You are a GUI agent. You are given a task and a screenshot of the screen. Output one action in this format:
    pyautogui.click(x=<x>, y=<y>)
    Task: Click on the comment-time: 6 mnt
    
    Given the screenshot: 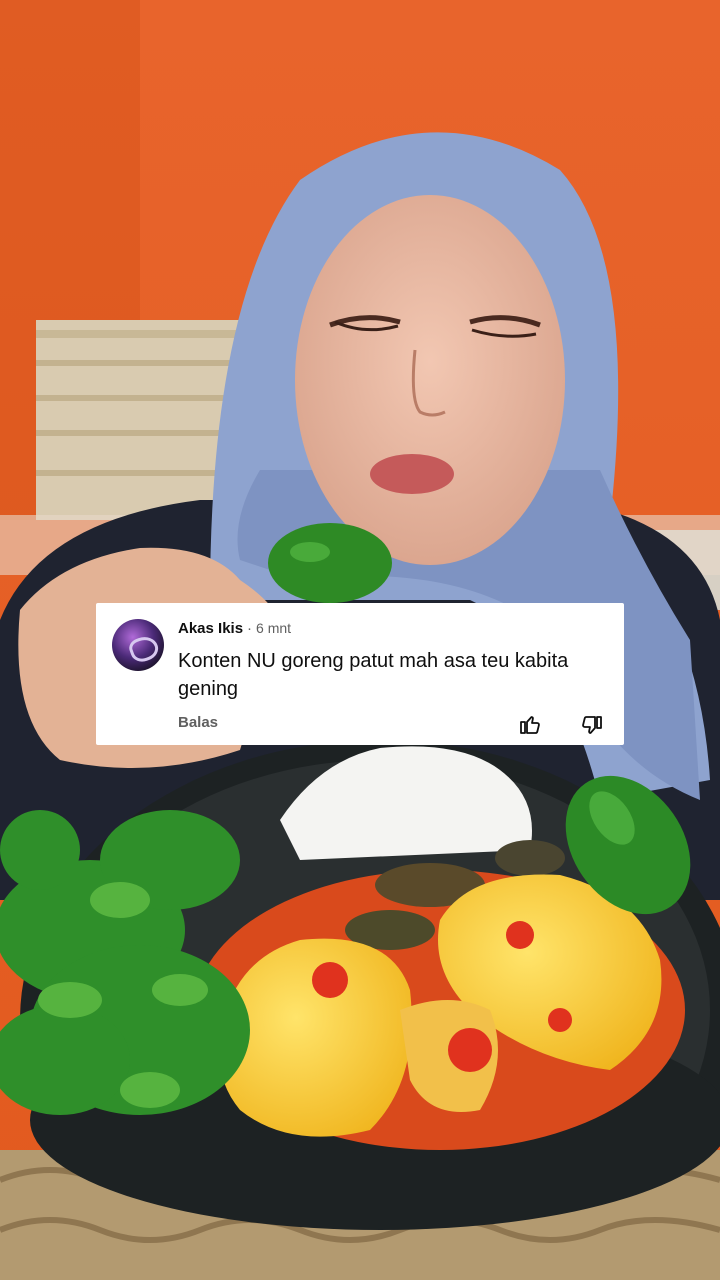 What is the action you would take?
    pyautogui.click(x=274, y=628)
    